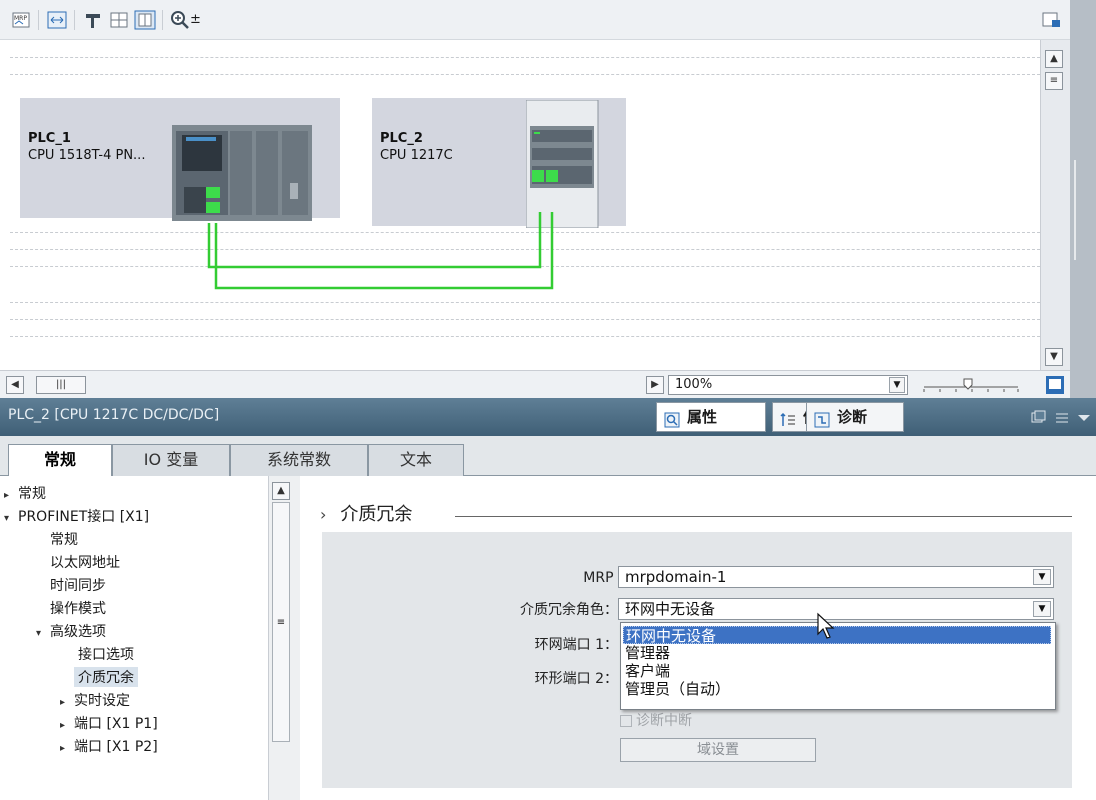 The height and width of the screenshot is (800, 1096). Describe the element at coordinates (836, 577) in the screenshot. I see `mrp-domain-select: mrpdomain-1 ▼` at that location.